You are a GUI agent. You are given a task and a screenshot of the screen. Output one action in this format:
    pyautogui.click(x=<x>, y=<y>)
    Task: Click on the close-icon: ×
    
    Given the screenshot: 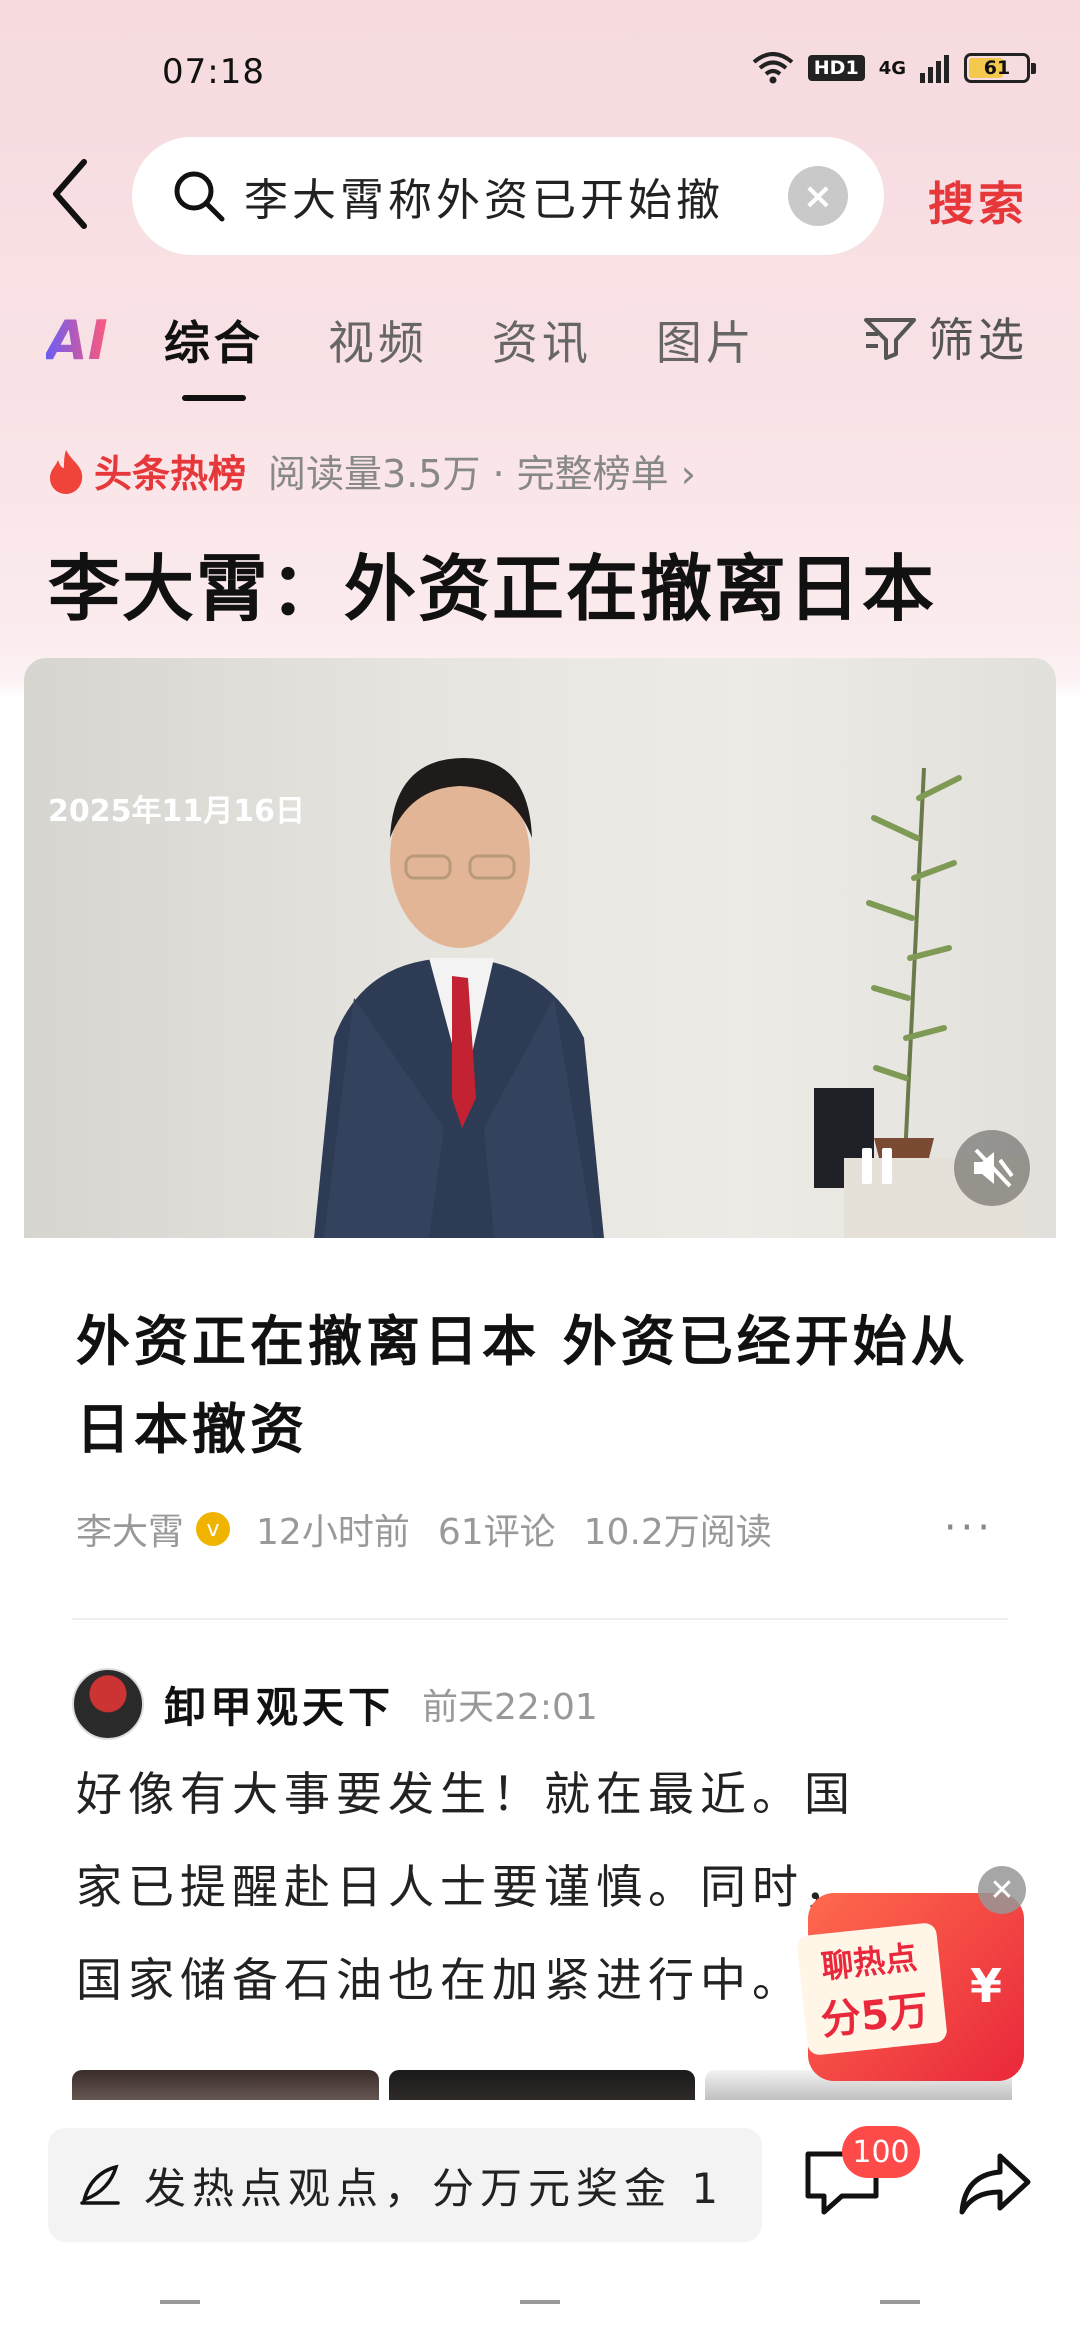 What is the action you would take?
    pyautogui.click(x=818, y=196)
    